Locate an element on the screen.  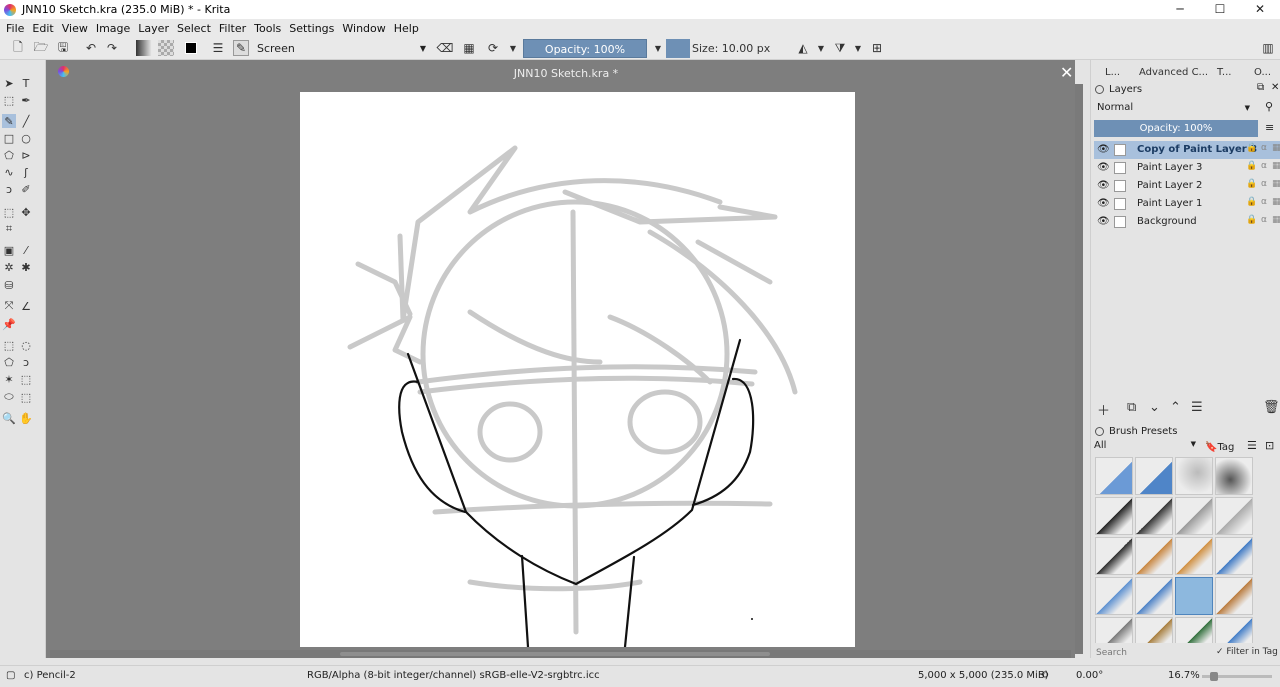
horizontal-scrollbar is located at coordinates (560, 654).